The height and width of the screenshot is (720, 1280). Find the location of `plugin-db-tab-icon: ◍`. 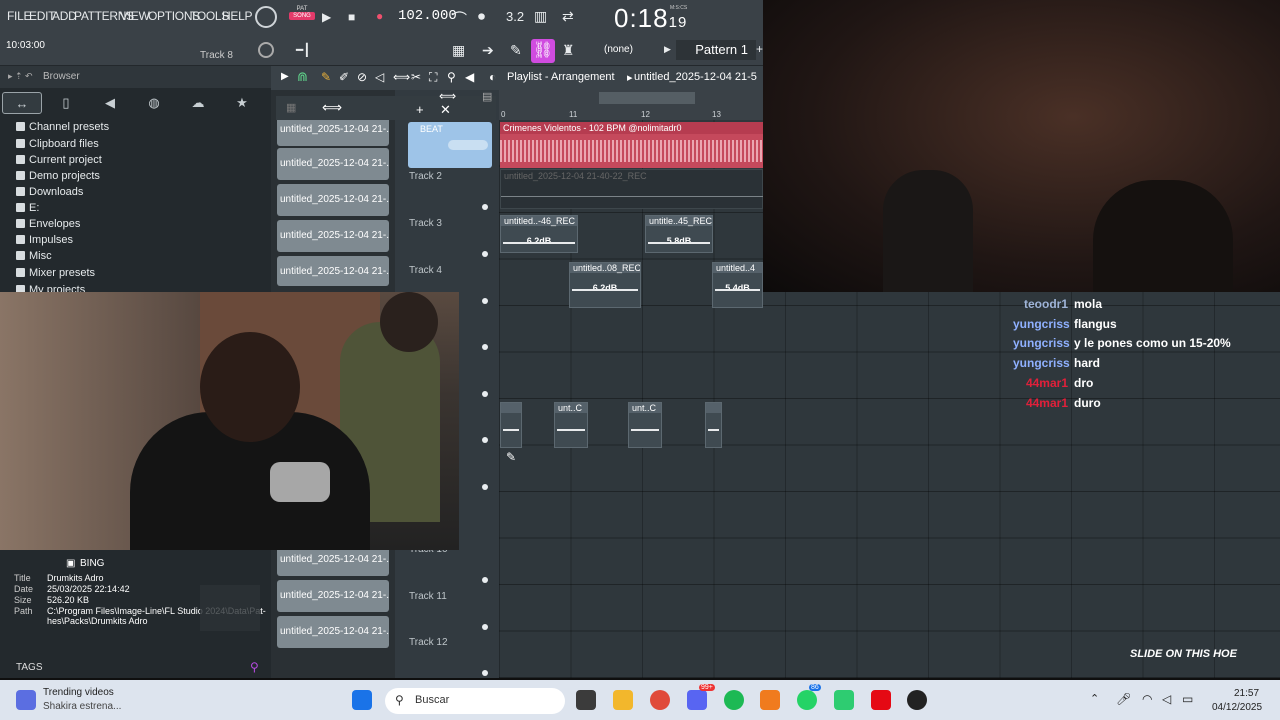

plugin-db-tab-icon: ◍ is located at coordinates (154, 103).